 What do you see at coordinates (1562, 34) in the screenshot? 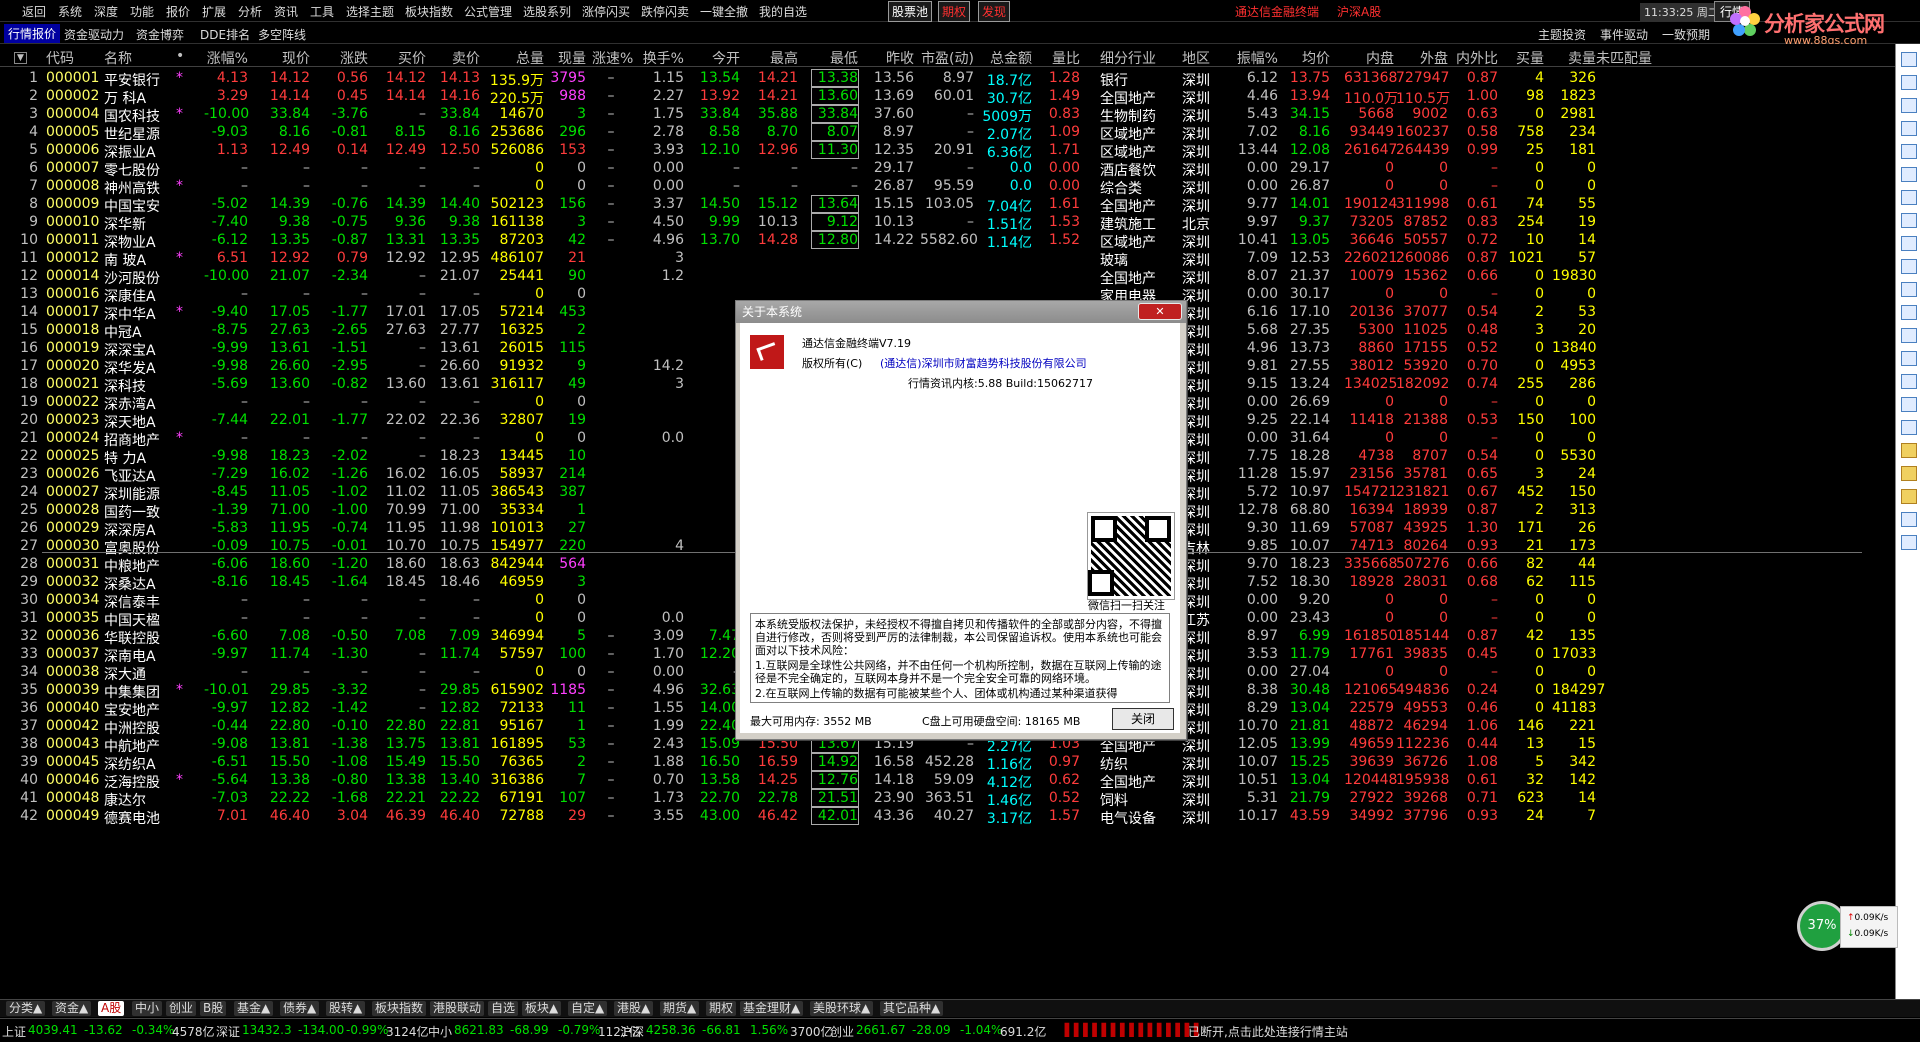
I see `tab-right-0: 主题投资` at bounding box center [1562, 34].